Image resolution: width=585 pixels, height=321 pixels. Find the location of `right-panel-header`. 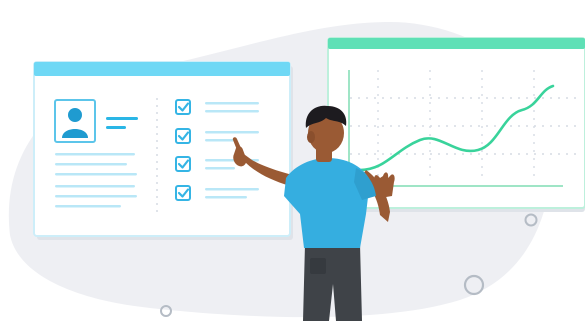

right-panel-header is located at coordinates (456, 43).